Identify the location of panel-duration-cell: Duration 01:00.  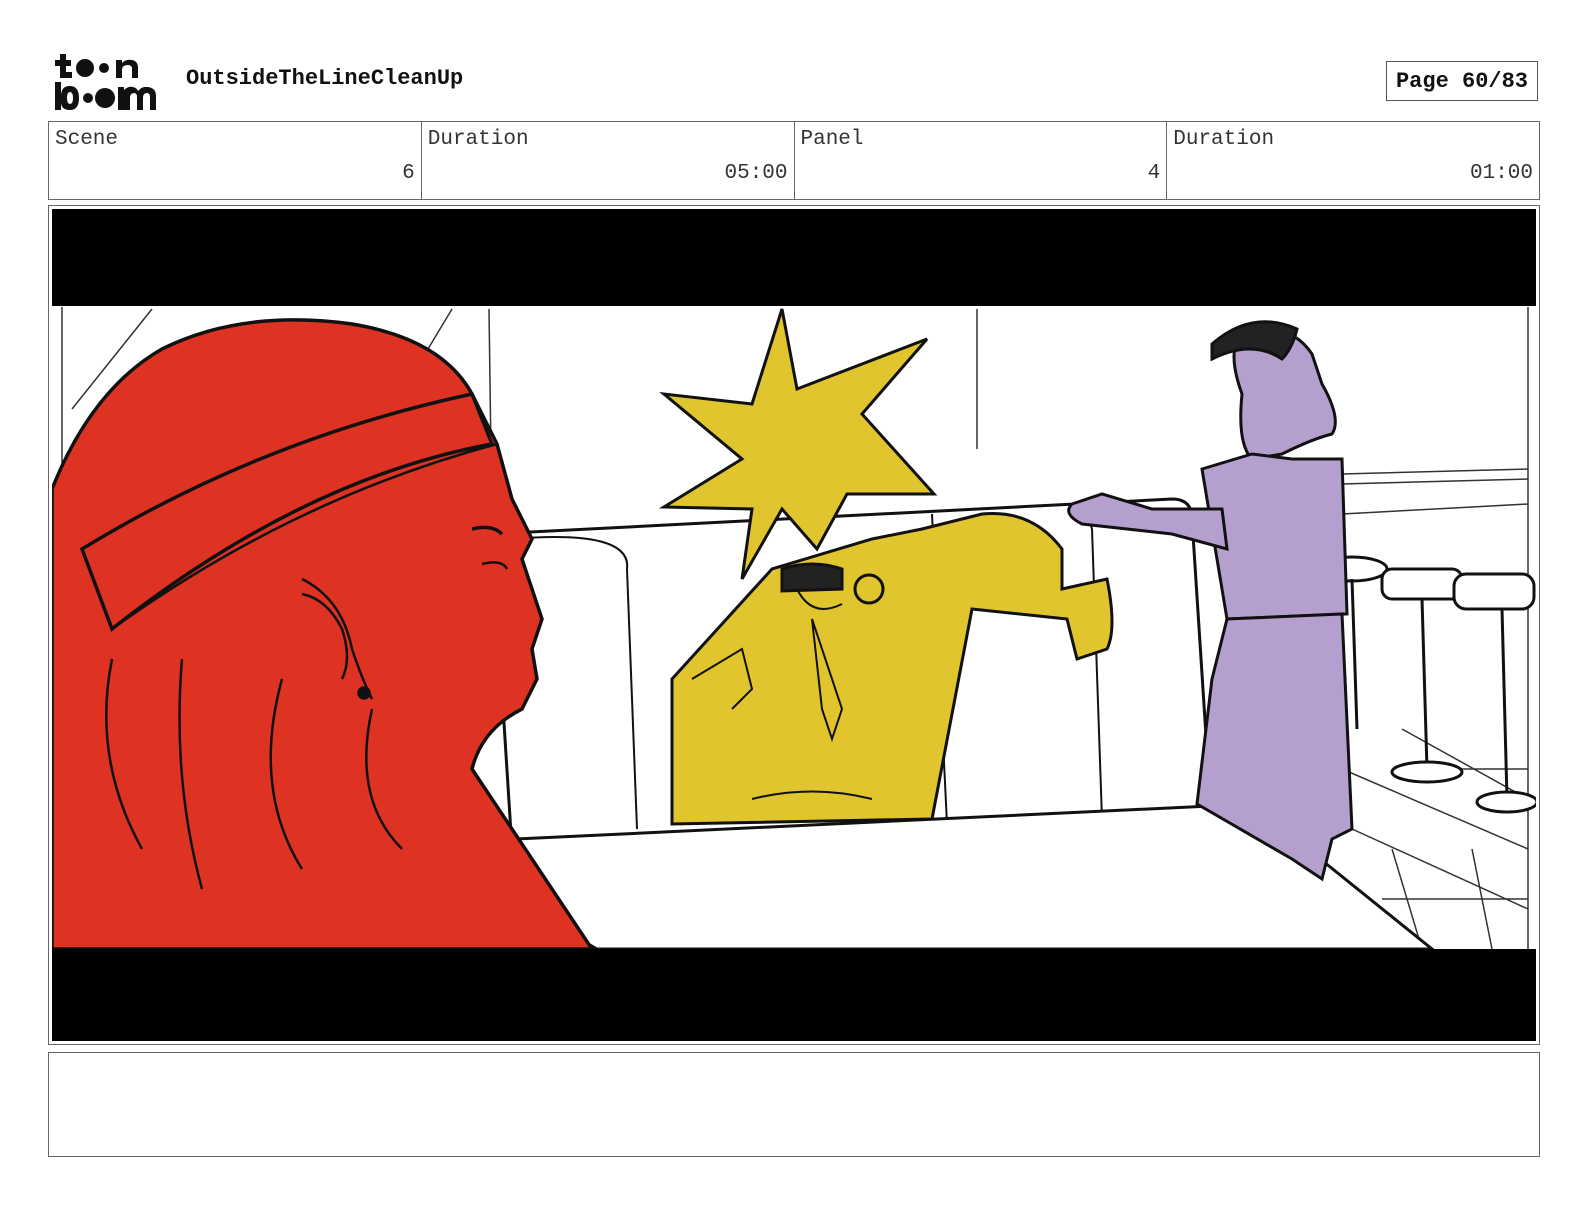
(1353, 160).